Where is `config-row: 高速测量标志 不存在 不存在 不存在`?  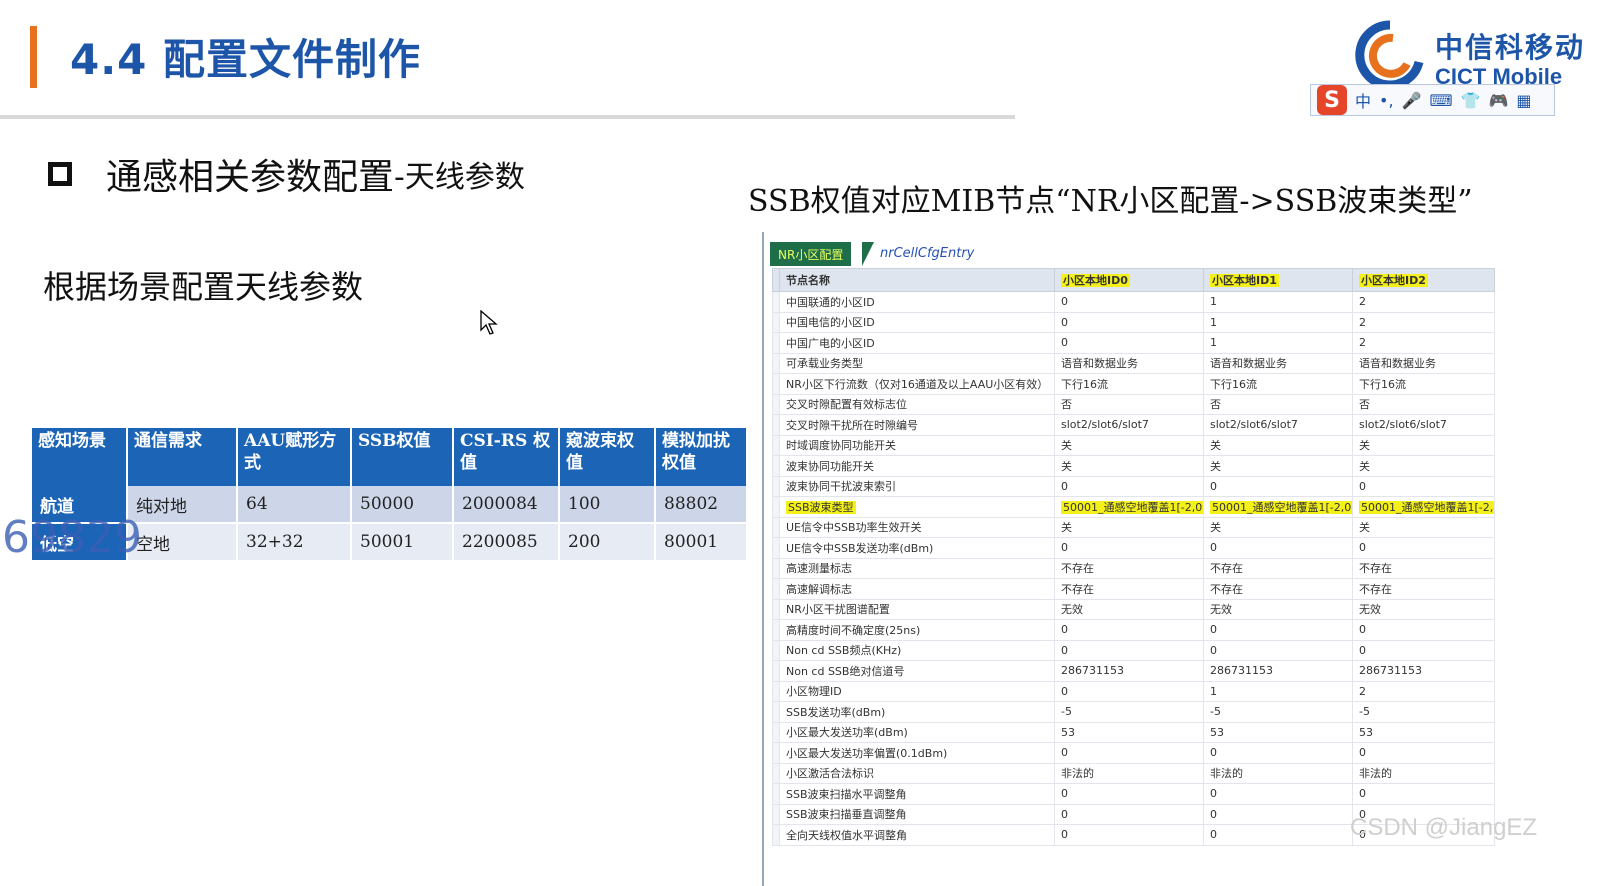 config-row: 高速测量标志 不存在 不存在 不存在 is located at coordinates (1133, 568).